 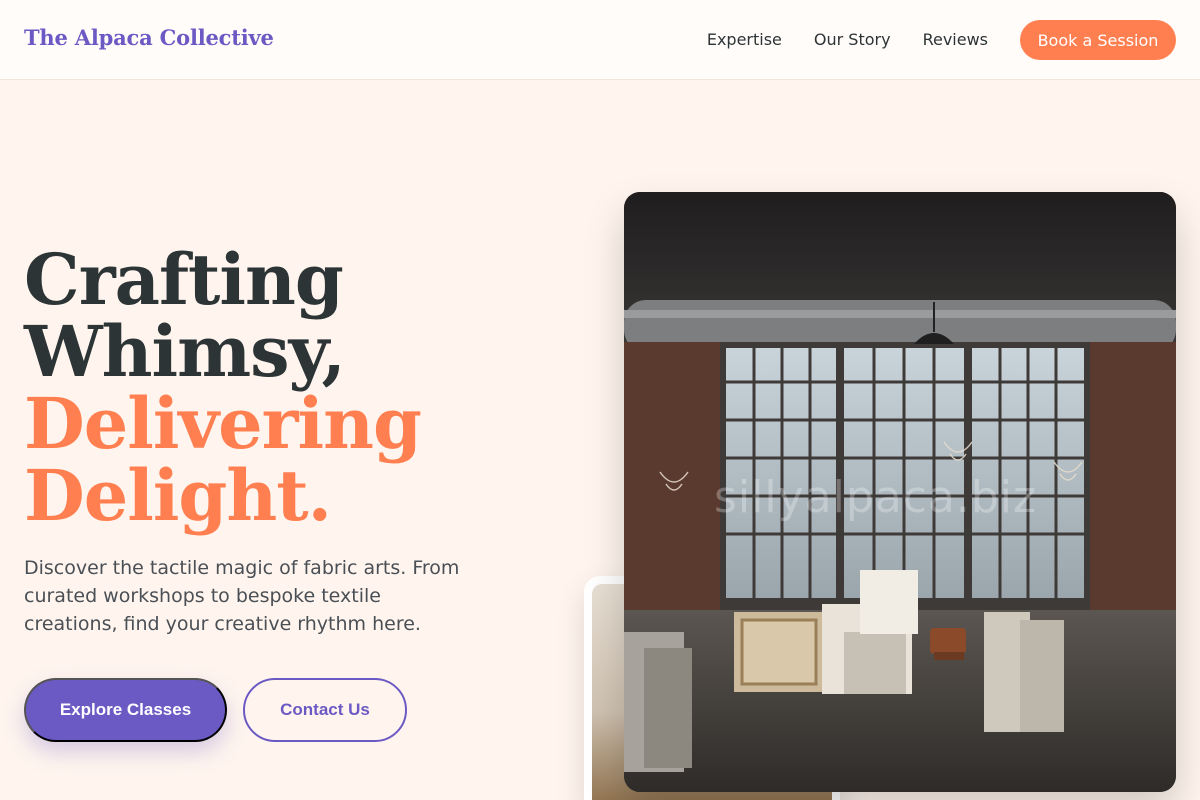 I want to click on hero-title-line: Whimsy,, so click(x=185, y=351).